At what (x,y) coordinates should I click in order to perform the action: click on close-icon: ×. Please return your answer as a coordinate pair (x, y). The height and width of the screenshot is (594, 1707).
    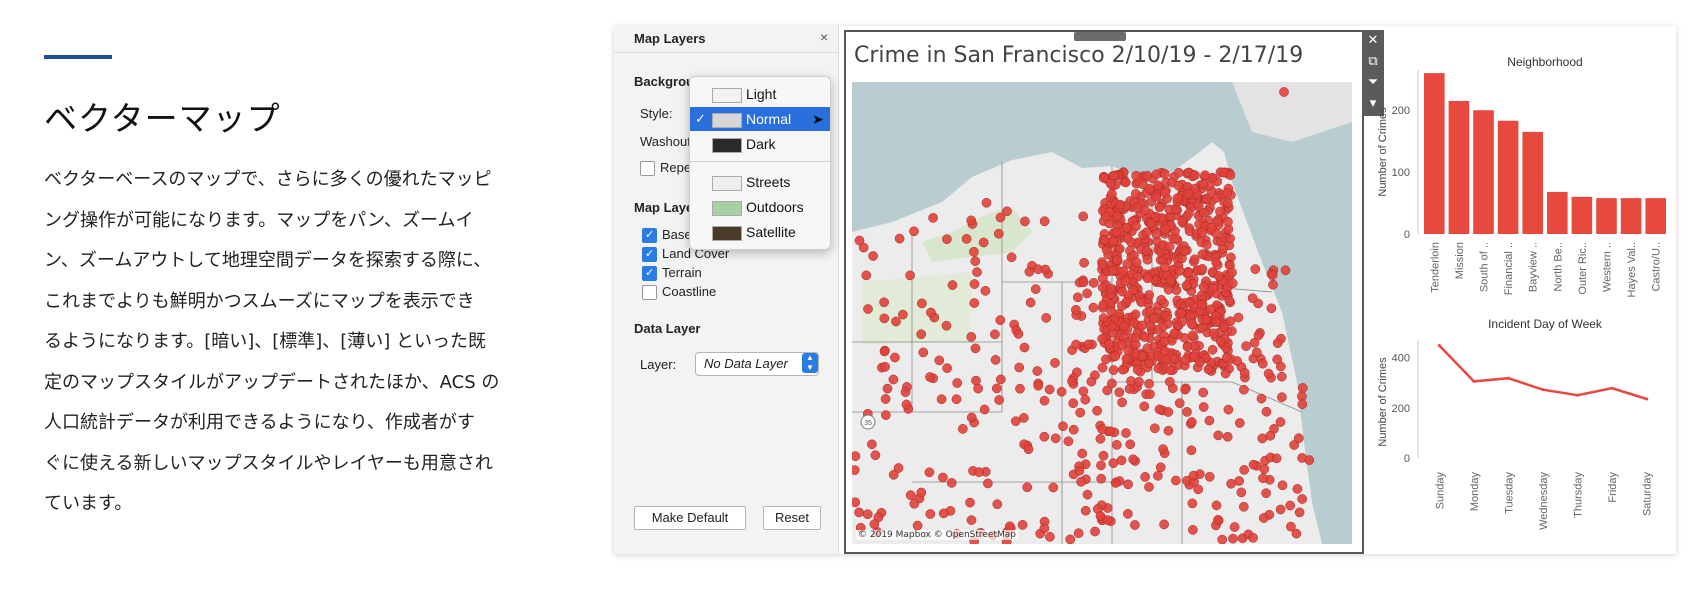
    Looking at the image, I should click on (824, 37).